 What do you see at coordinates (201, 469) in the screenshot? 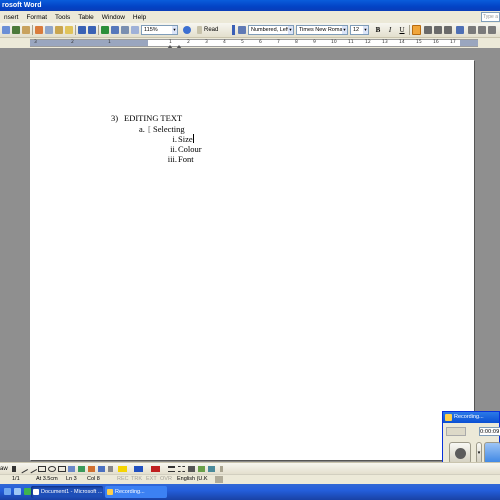
I see `shadow-style-icon` at bounding box center [201, 469].